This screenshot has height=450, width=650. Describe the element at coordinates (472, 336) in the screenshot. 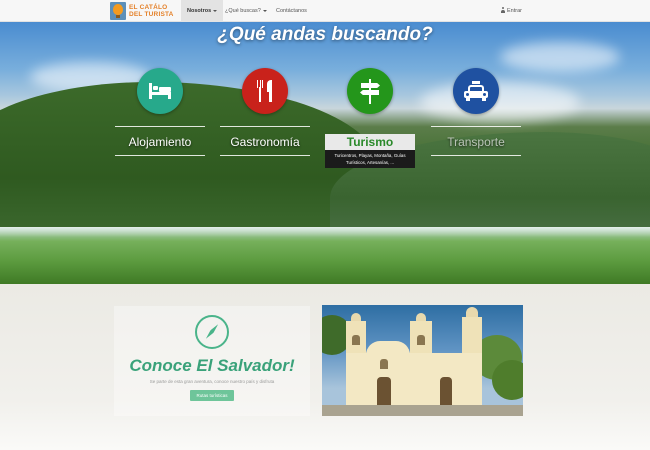

I see `bell-tower` at that location.